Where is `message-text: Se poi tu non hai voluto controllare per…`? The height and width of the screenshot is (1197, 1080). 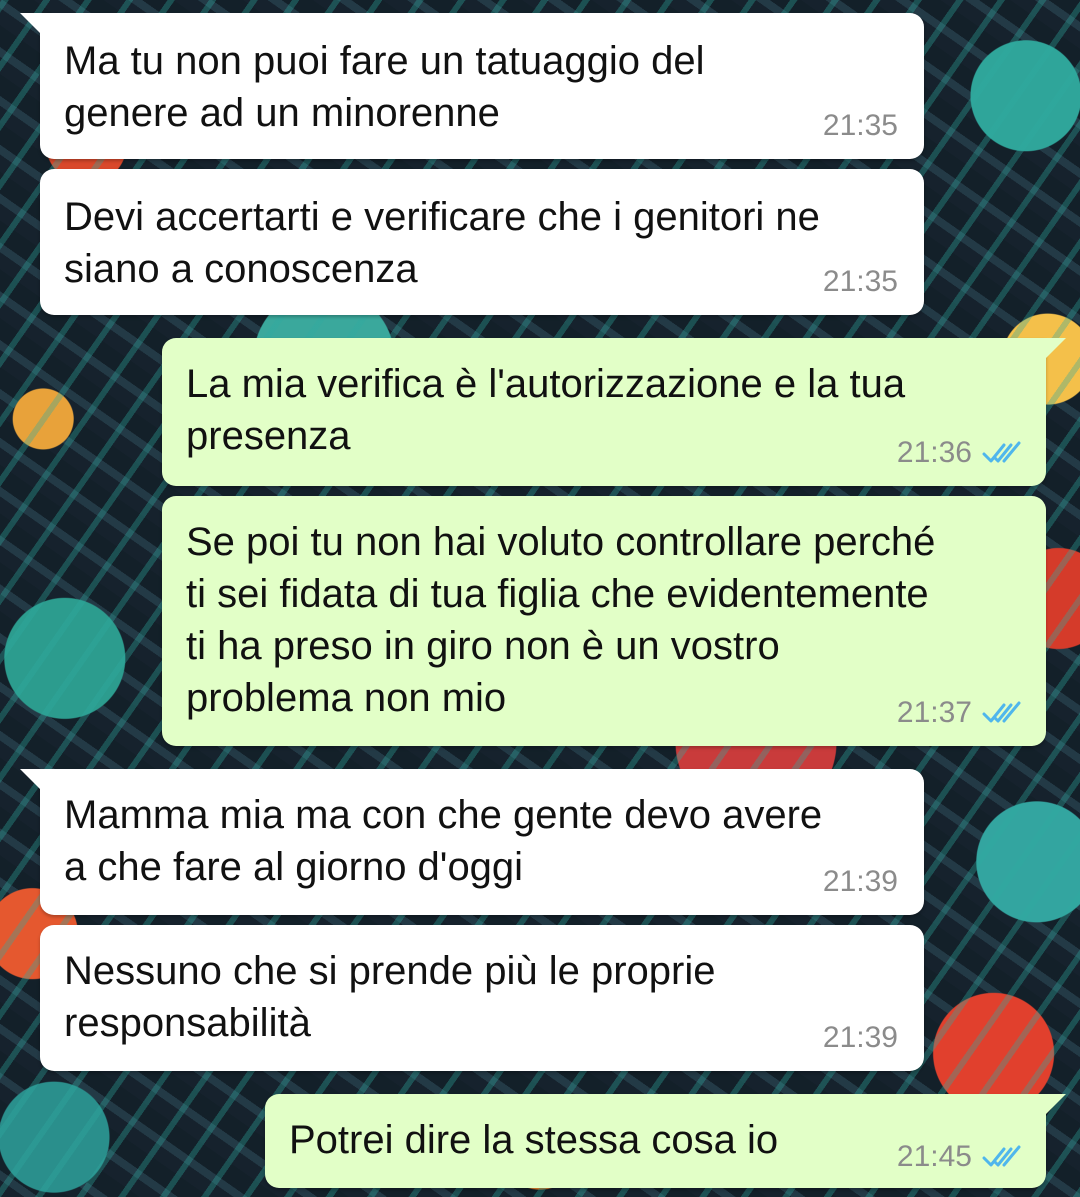 message-text: Se poi tu non hai voluto controllare per… is located at coordinates (561, 620).